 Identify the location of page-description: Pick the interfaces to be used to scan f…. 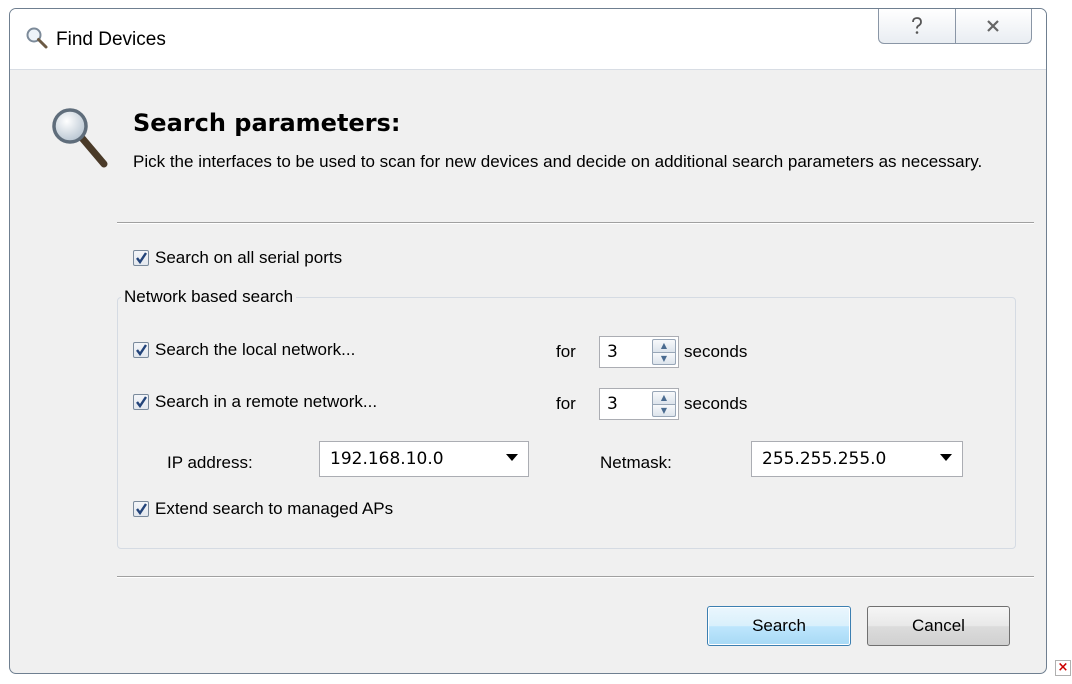
(558, 161).